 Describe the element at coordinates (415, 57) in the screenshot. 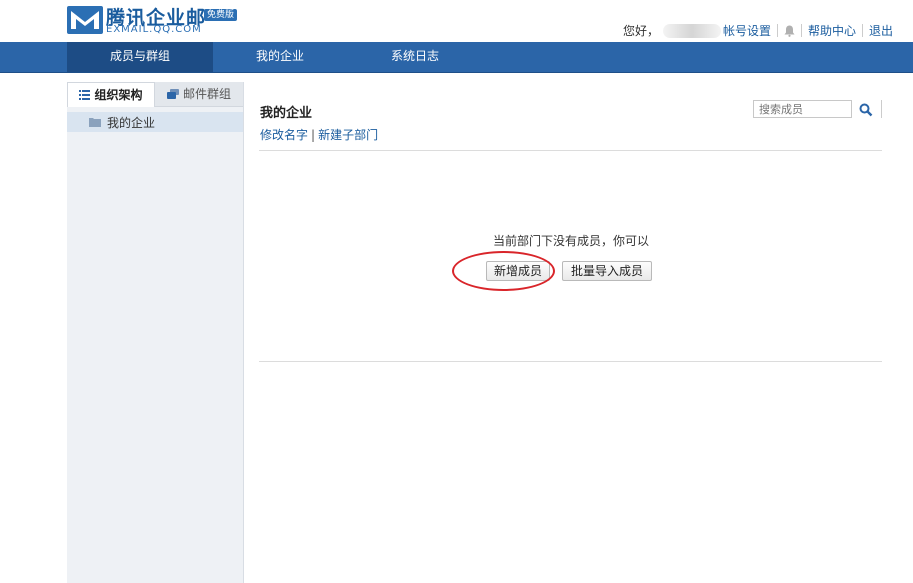

I see `tab-system-log: 系统日志` at that location.